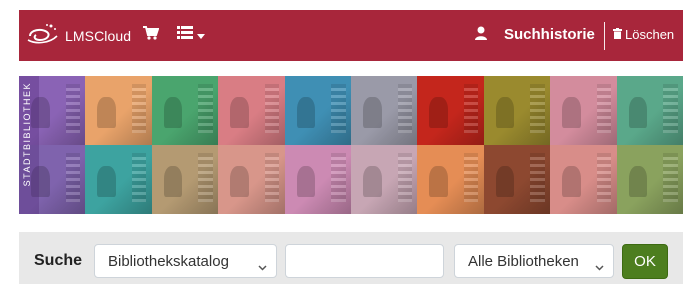  Describe the element at coordinates (549, 34) in the screenshot. I see `search-history-link: Suchhistorie` at that location.